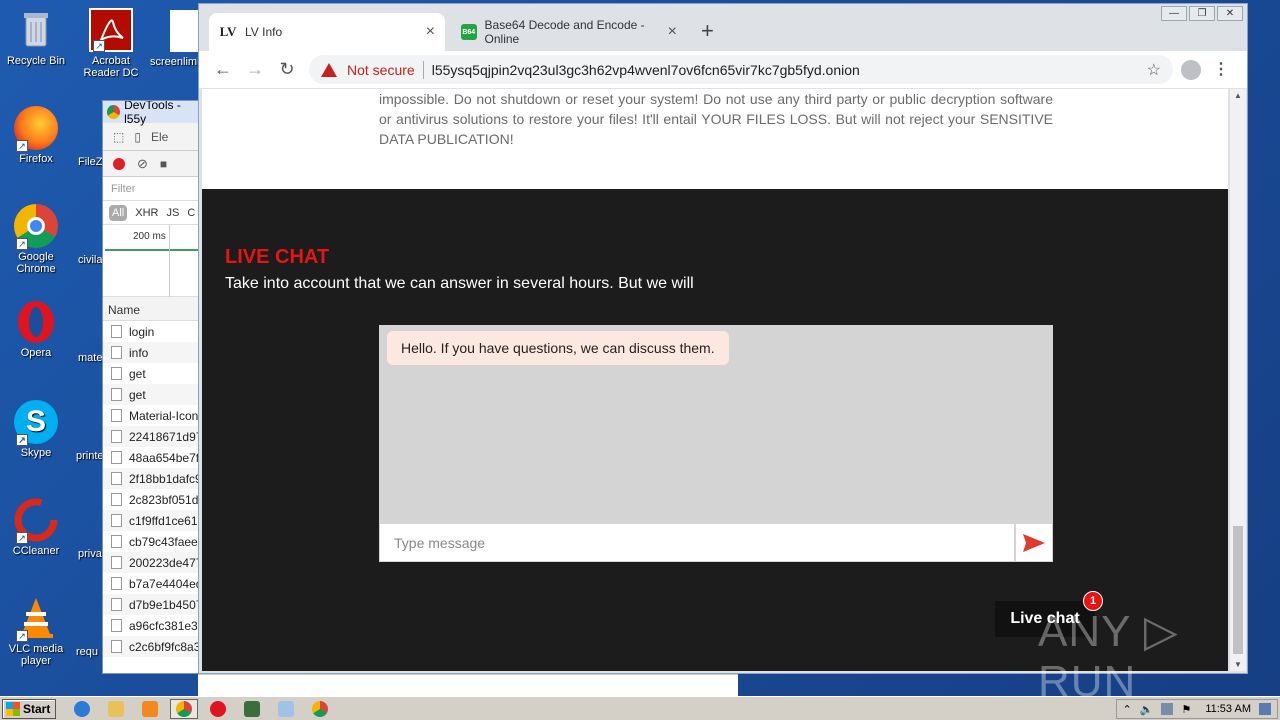  I want to click on media-player-icon, so click(150, 708).